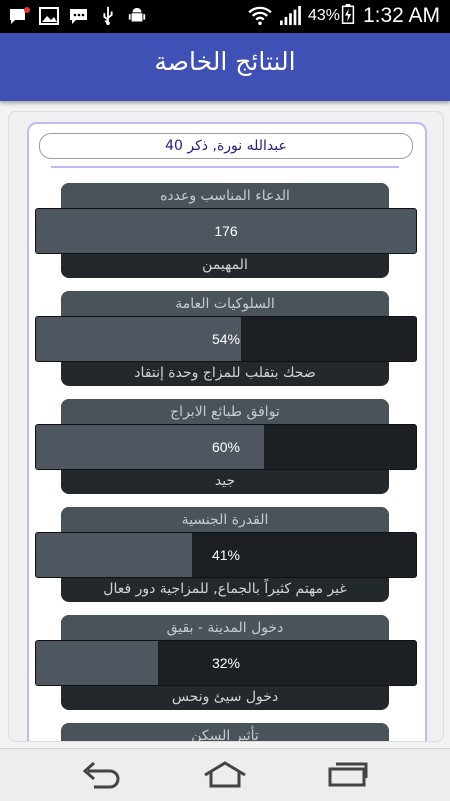 This screenshot has width=450, height=801. I want to click on result-value: 32%, so click(226, 663).